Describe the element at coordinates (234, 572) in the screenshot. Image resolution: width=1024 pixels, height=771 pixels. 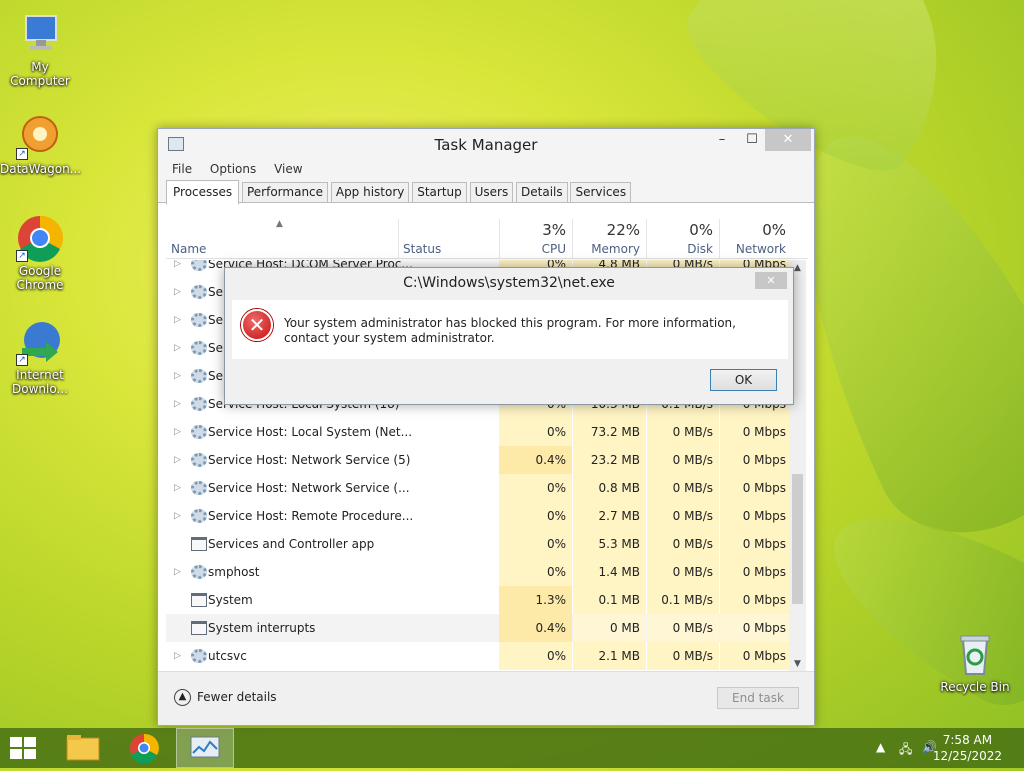
I see `process-name: smphost` at that location.